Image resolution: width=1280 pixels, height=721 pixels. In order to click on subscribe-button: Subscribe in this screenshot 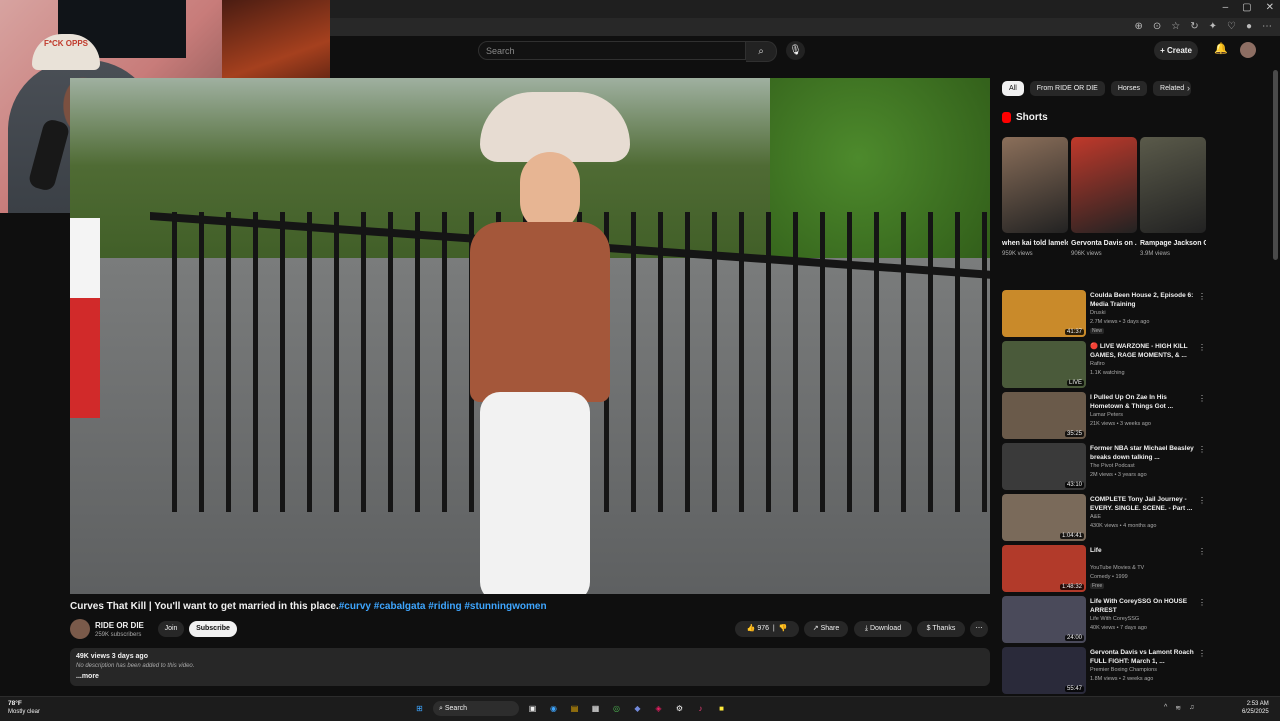, I will do `click(213, 629)`.